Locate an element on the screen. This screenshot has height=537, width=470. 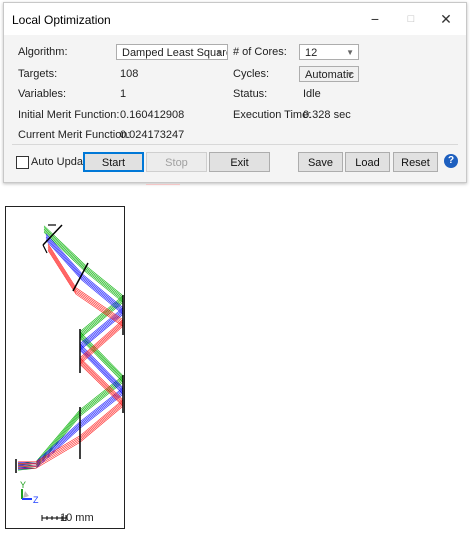
decorative-line is located at coordinates (163, 184).